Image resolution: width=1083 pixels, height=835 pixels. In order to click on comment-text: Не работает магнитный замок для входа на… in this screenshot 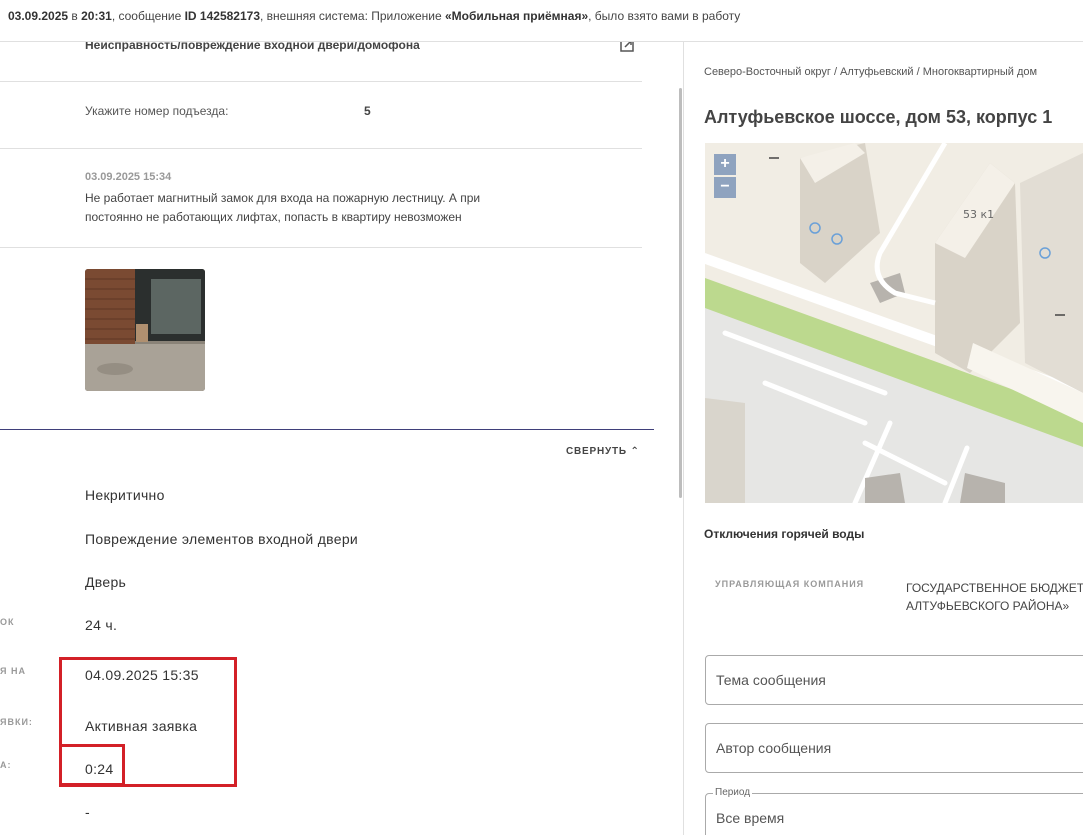, I will do `click(283, 207)`.